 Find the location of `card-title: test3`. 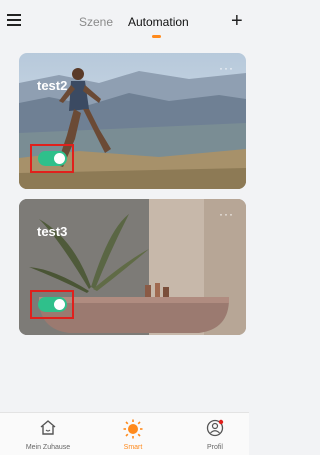

card-title: test3 is located at coordinates (52, 231).